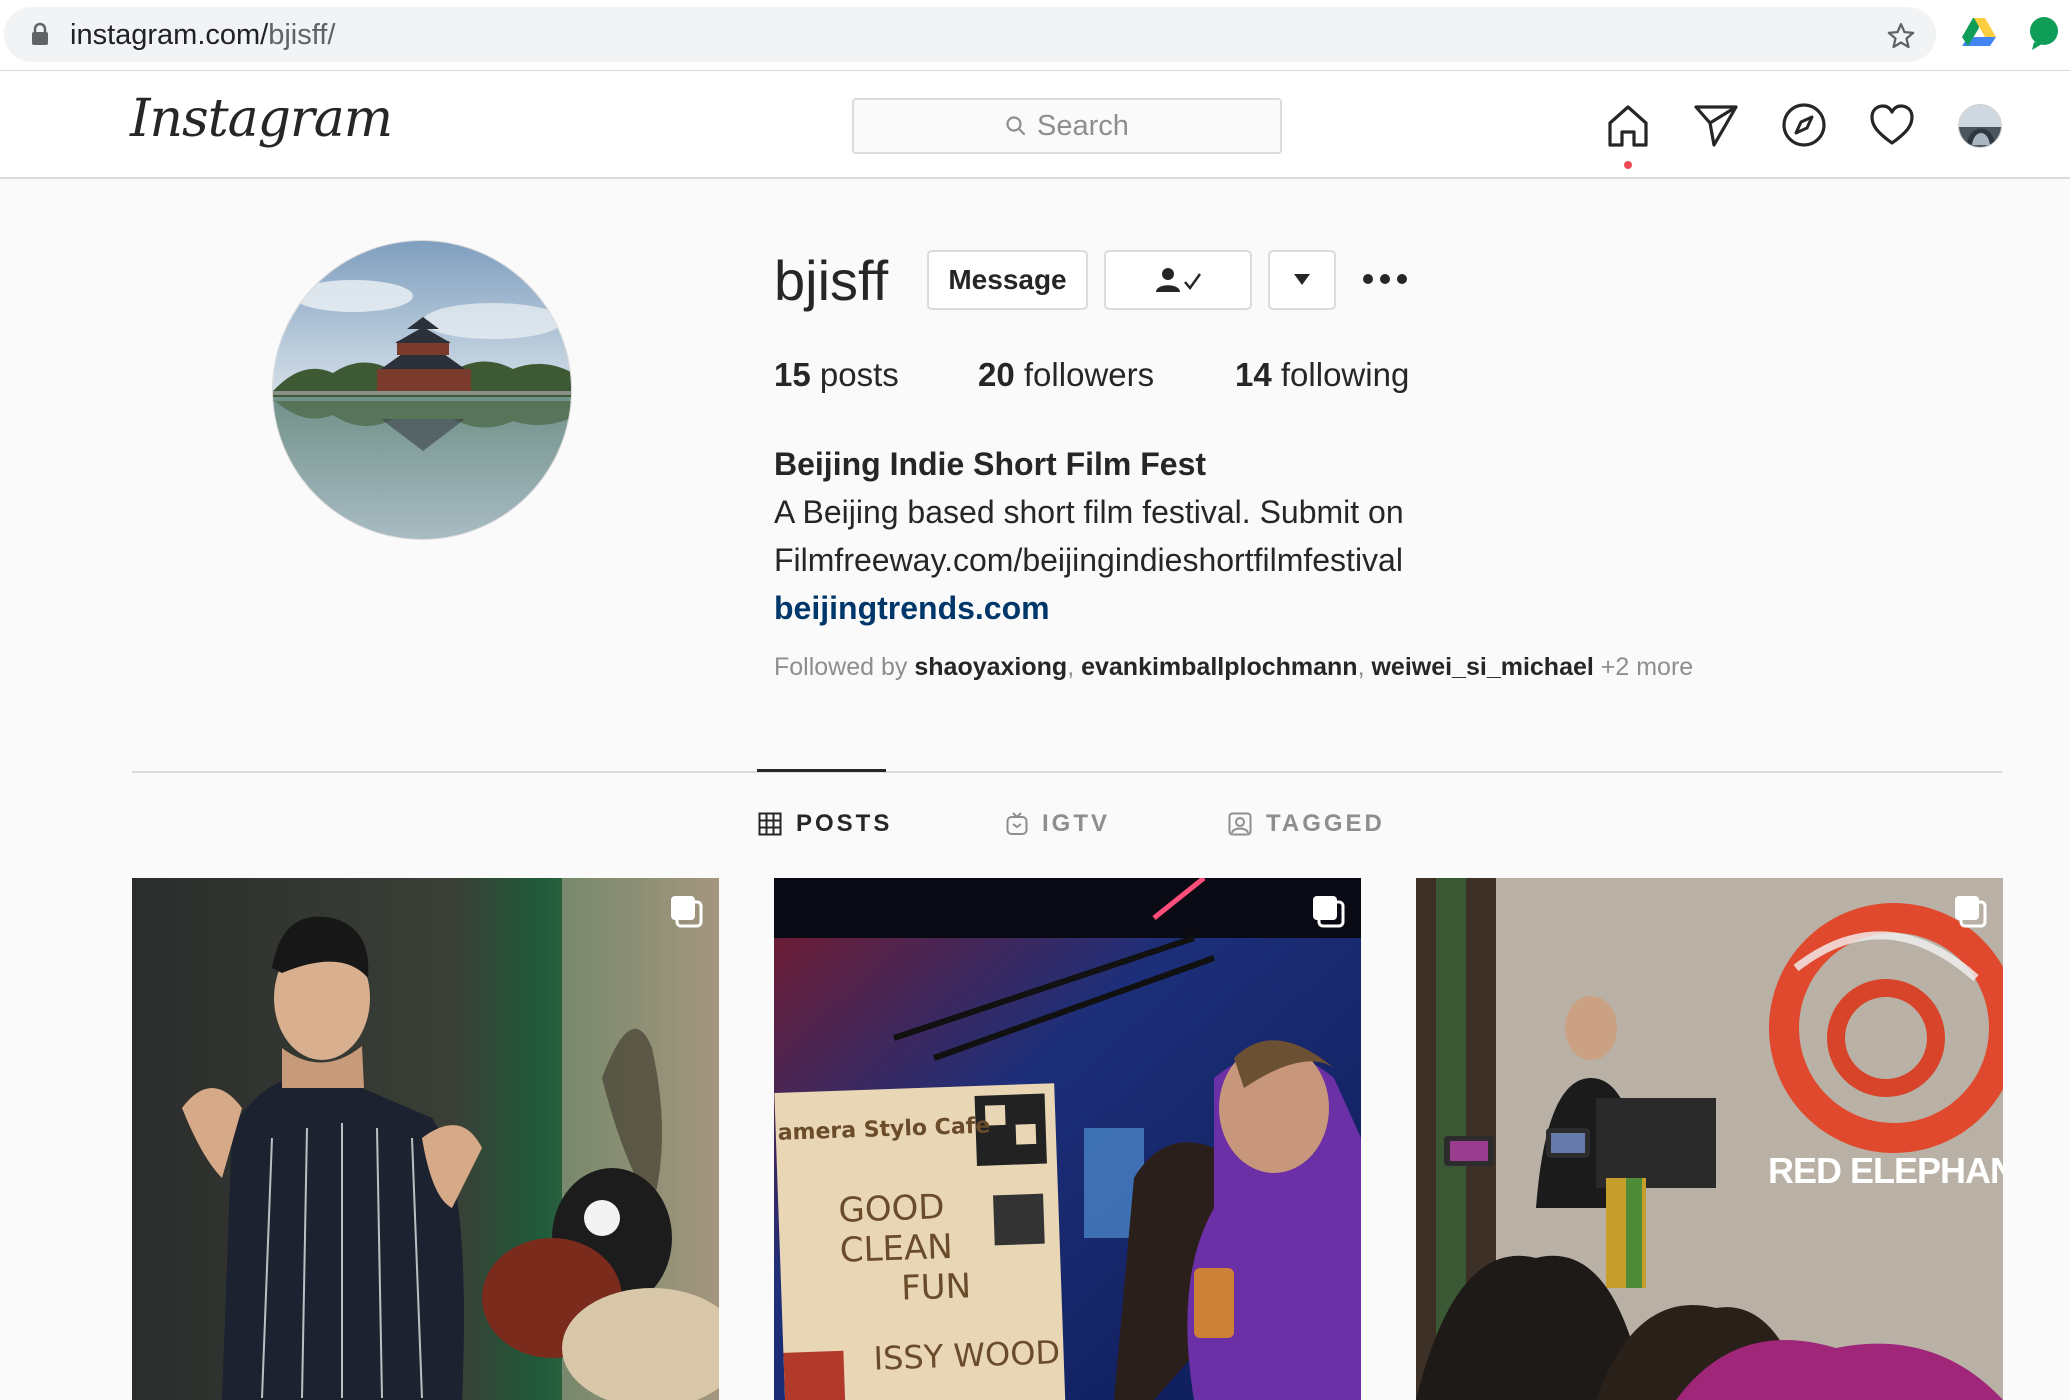  I want to click on stat-posts: 15 posts, so click(876, 375).